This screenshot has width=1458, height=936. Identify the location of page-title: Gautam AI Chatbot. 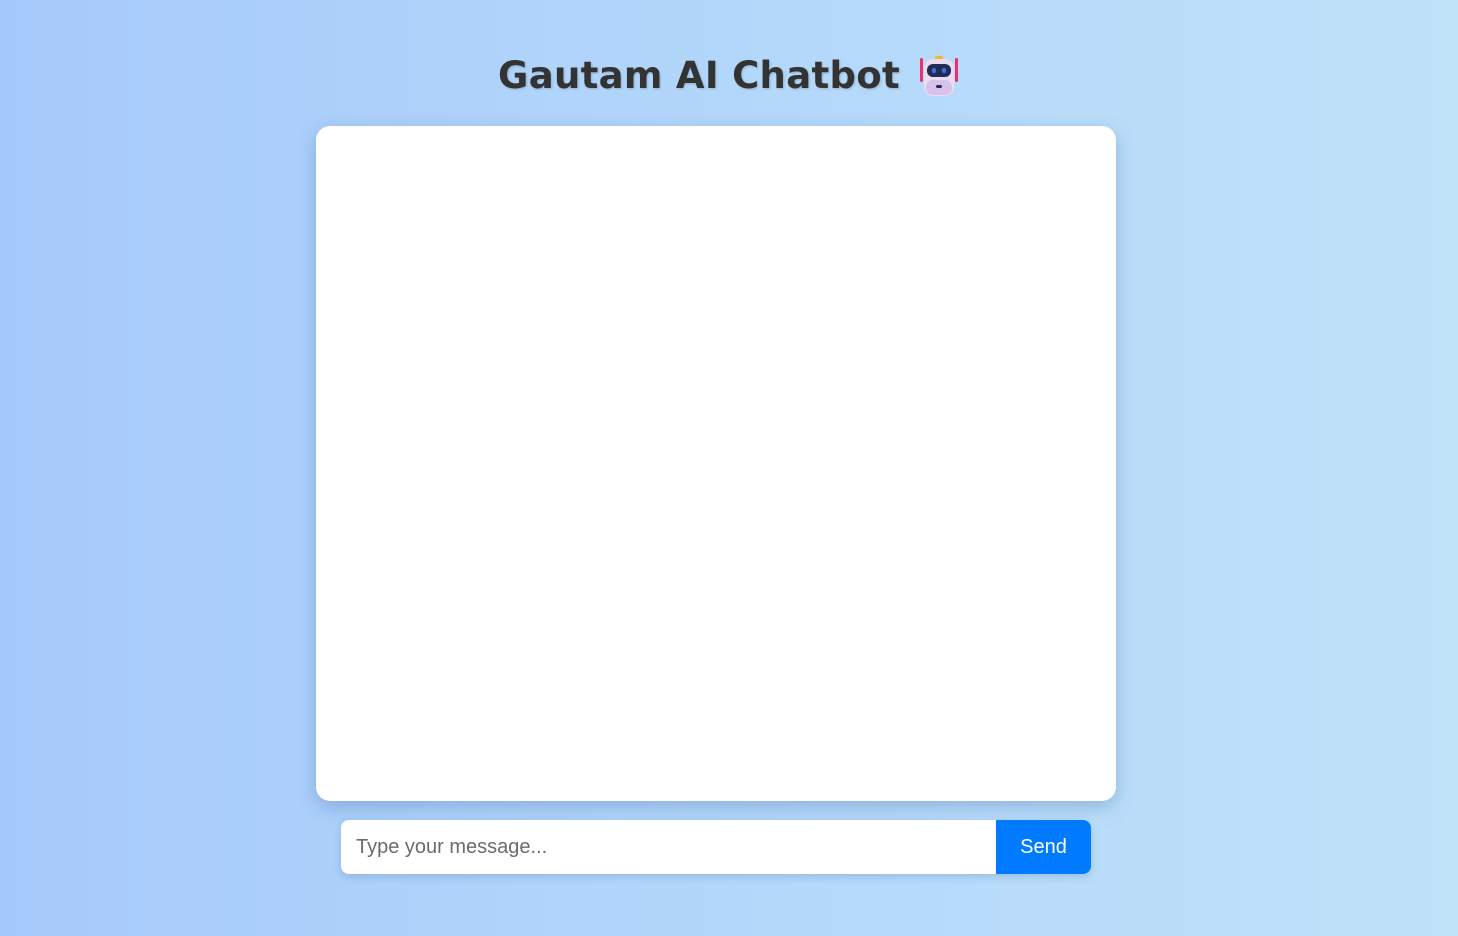
(699, 75).